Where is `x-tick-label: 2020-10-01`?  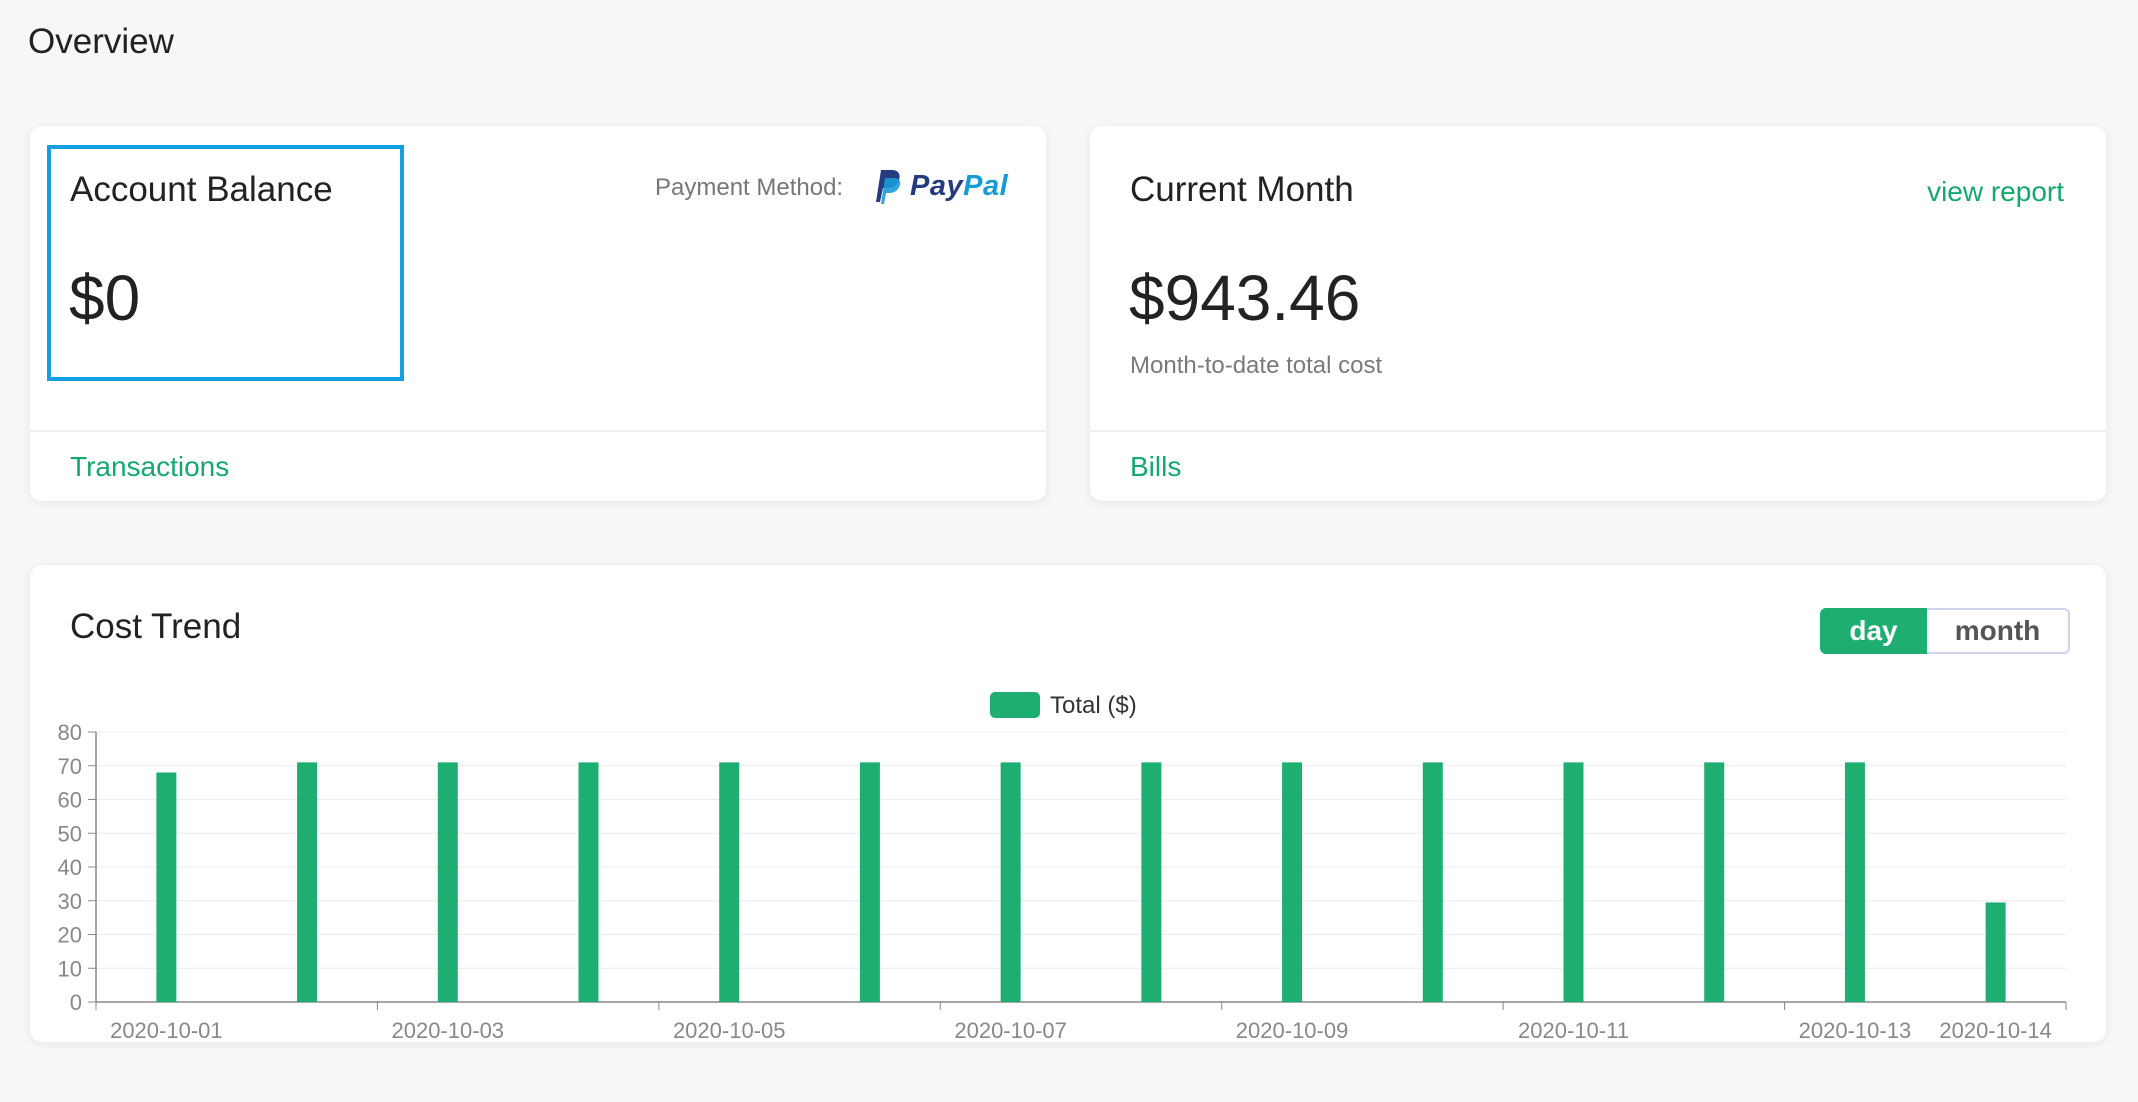
x-tick-label: 2020-10-01 is located at coordinates (166, 1030).